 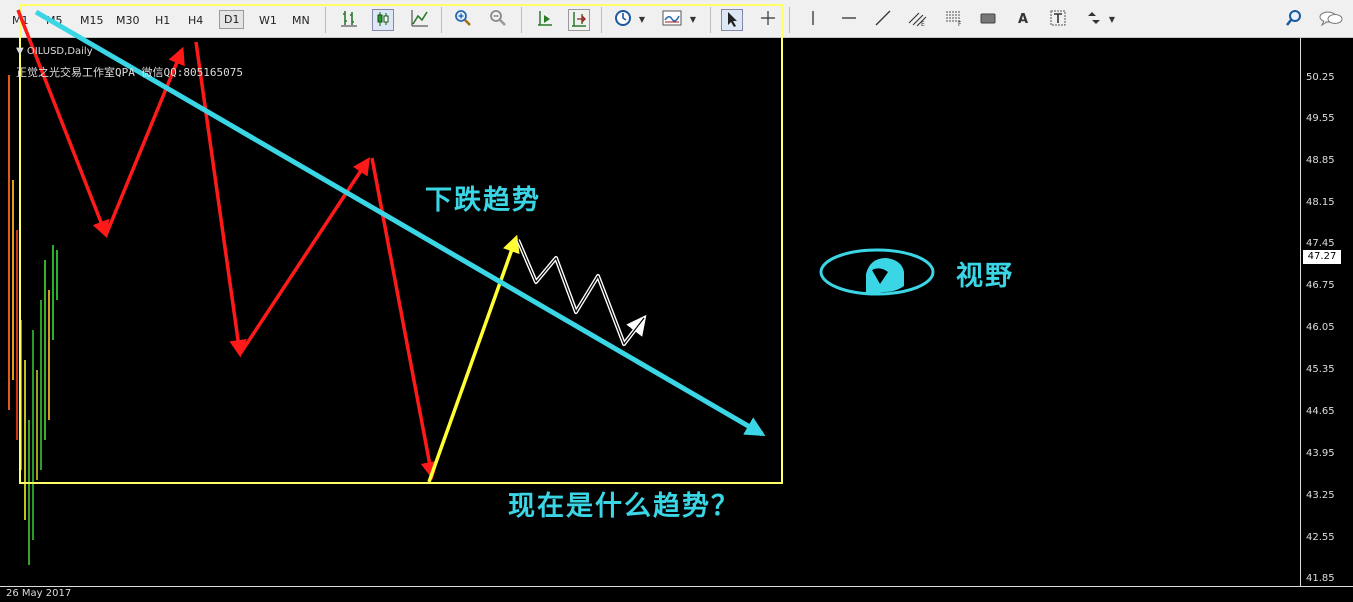 I want to click on symbol-name: OILUSD,Daily, so click(x=59, y=51).